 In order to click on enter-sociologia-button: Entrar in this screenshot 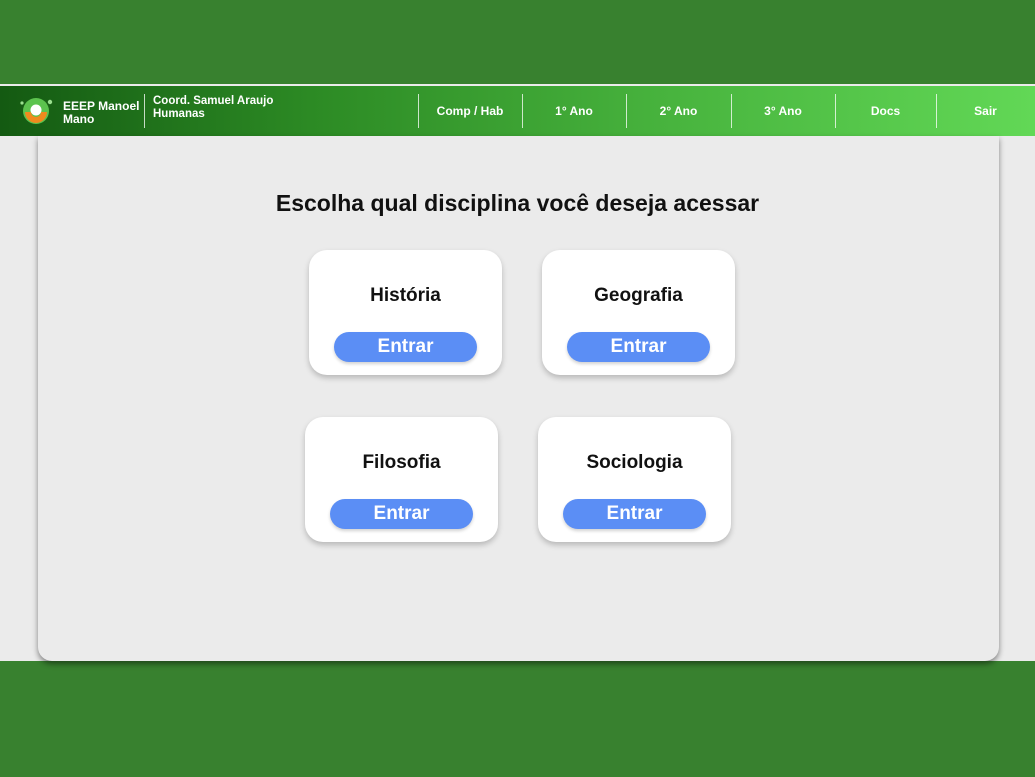, I will do `click(634, 514)`.